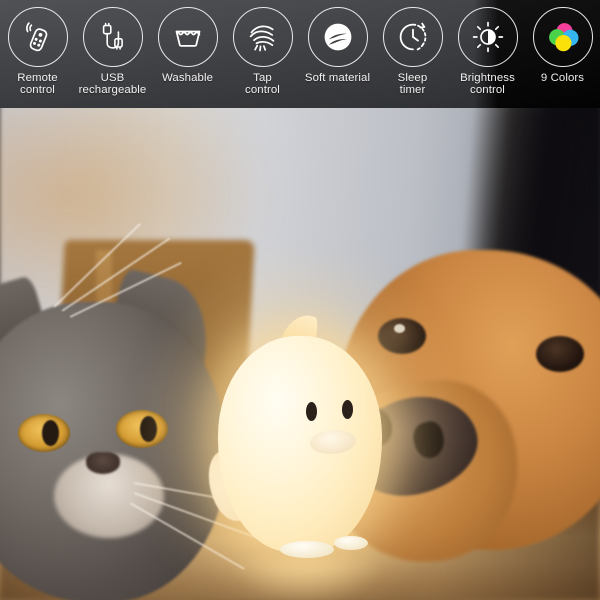  I want to click on feature-tap-control: Tap control, so click(262, 54).